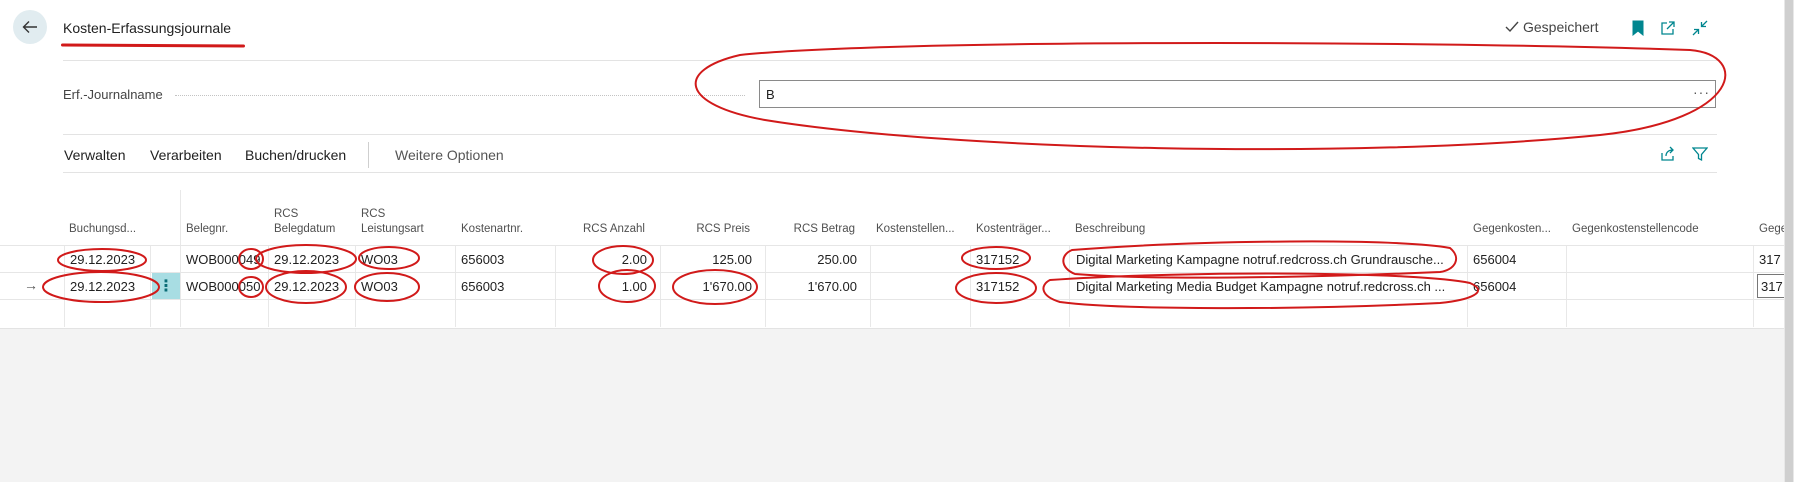 The width and height of the screenshot is (1794, 482). I want to click on more-options-menu: Weitere Optionen, so click(449, 155).